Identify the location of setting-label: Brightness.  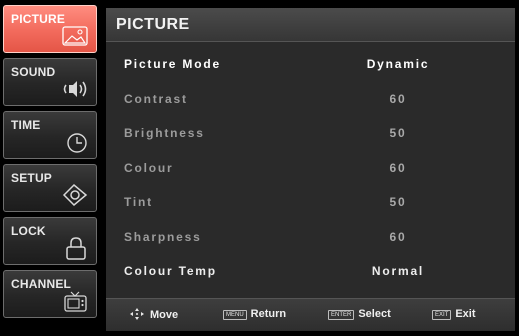
(164, 133).